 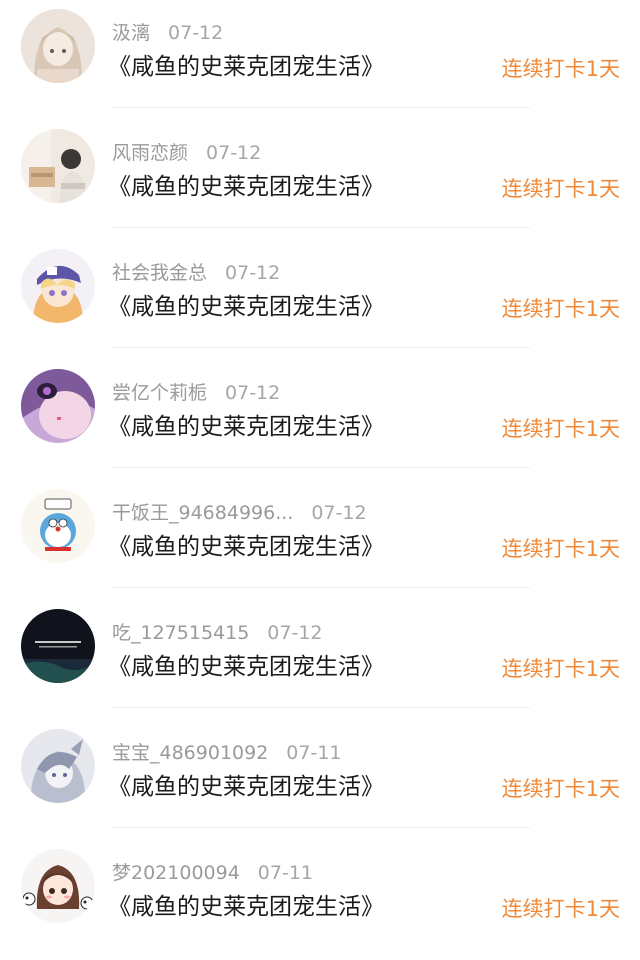 I want to click on user-name: 梦202100094, so click(x=176, y=873).